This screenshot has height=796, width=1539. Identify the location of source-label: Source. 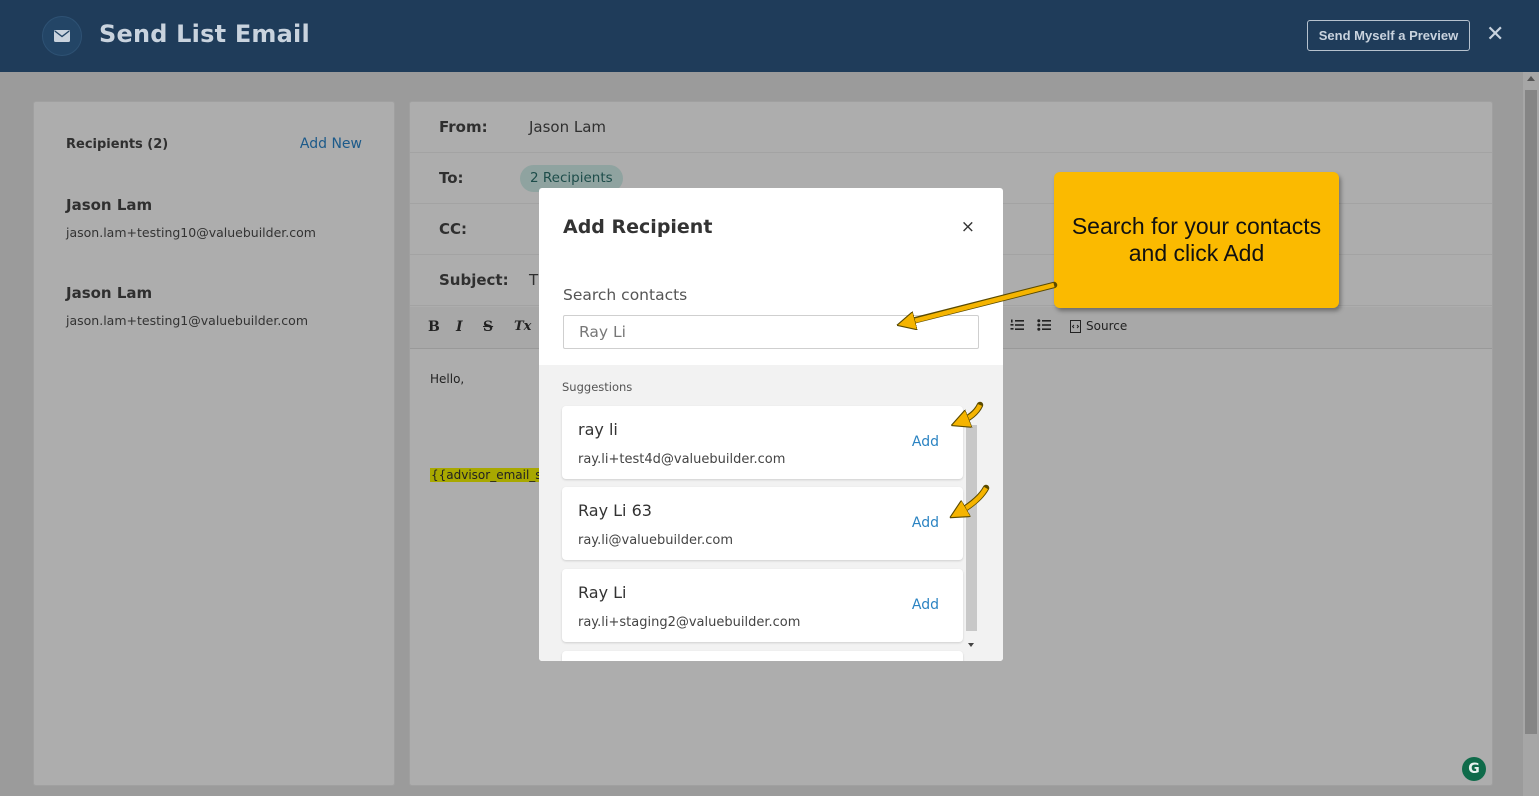
(1107, 326).